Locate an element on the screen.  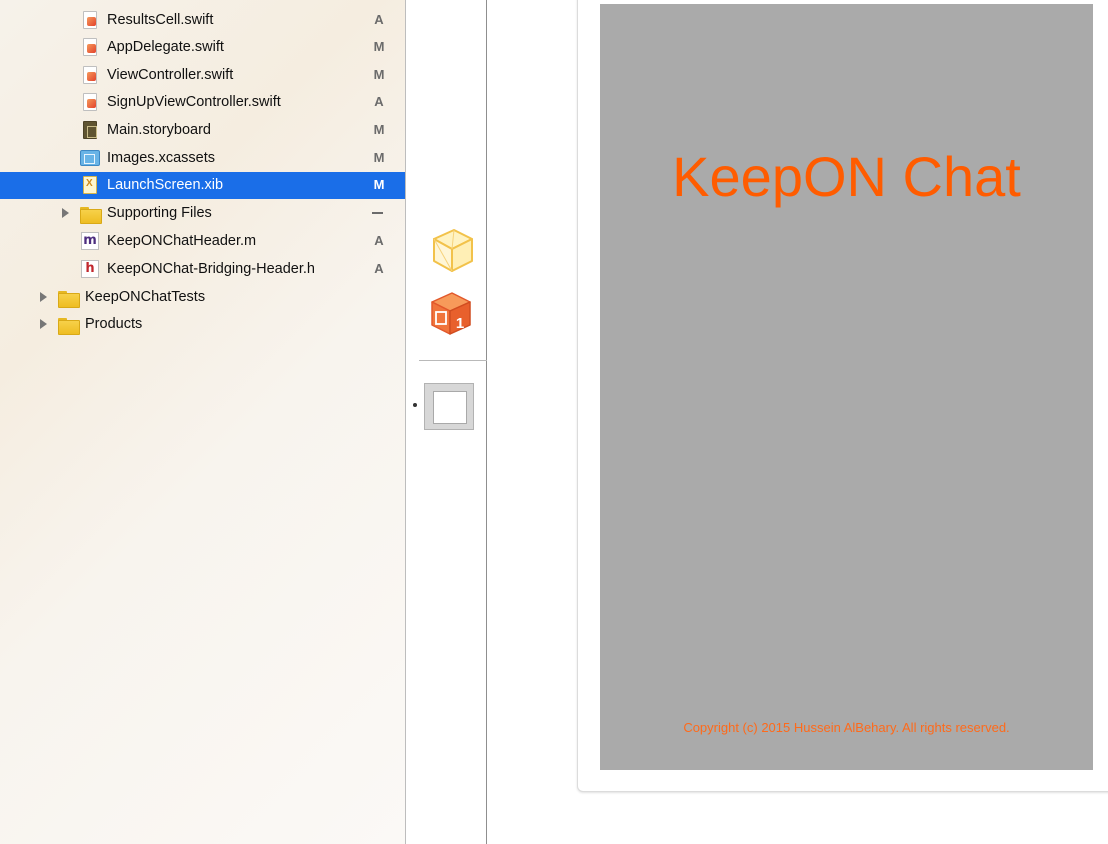
navigator-item-appdelegate: AppDelegate.swift M is located at coordinates (202, 47).